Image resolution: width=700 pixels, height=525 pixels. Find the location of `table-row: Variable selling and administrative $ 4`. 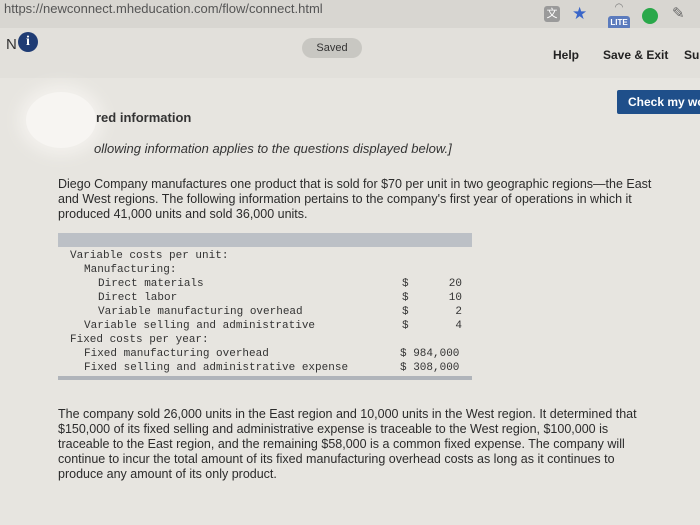

table-row: Variable selling and administrative $ 4 is located at coordinates (265, 327).